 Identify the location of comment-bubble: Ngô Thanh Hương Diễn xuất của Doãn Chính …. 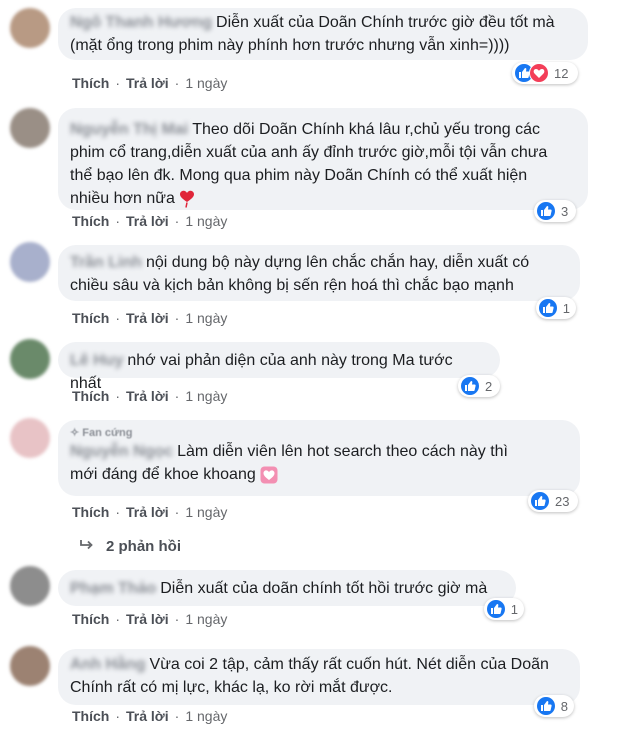
(323, 34).